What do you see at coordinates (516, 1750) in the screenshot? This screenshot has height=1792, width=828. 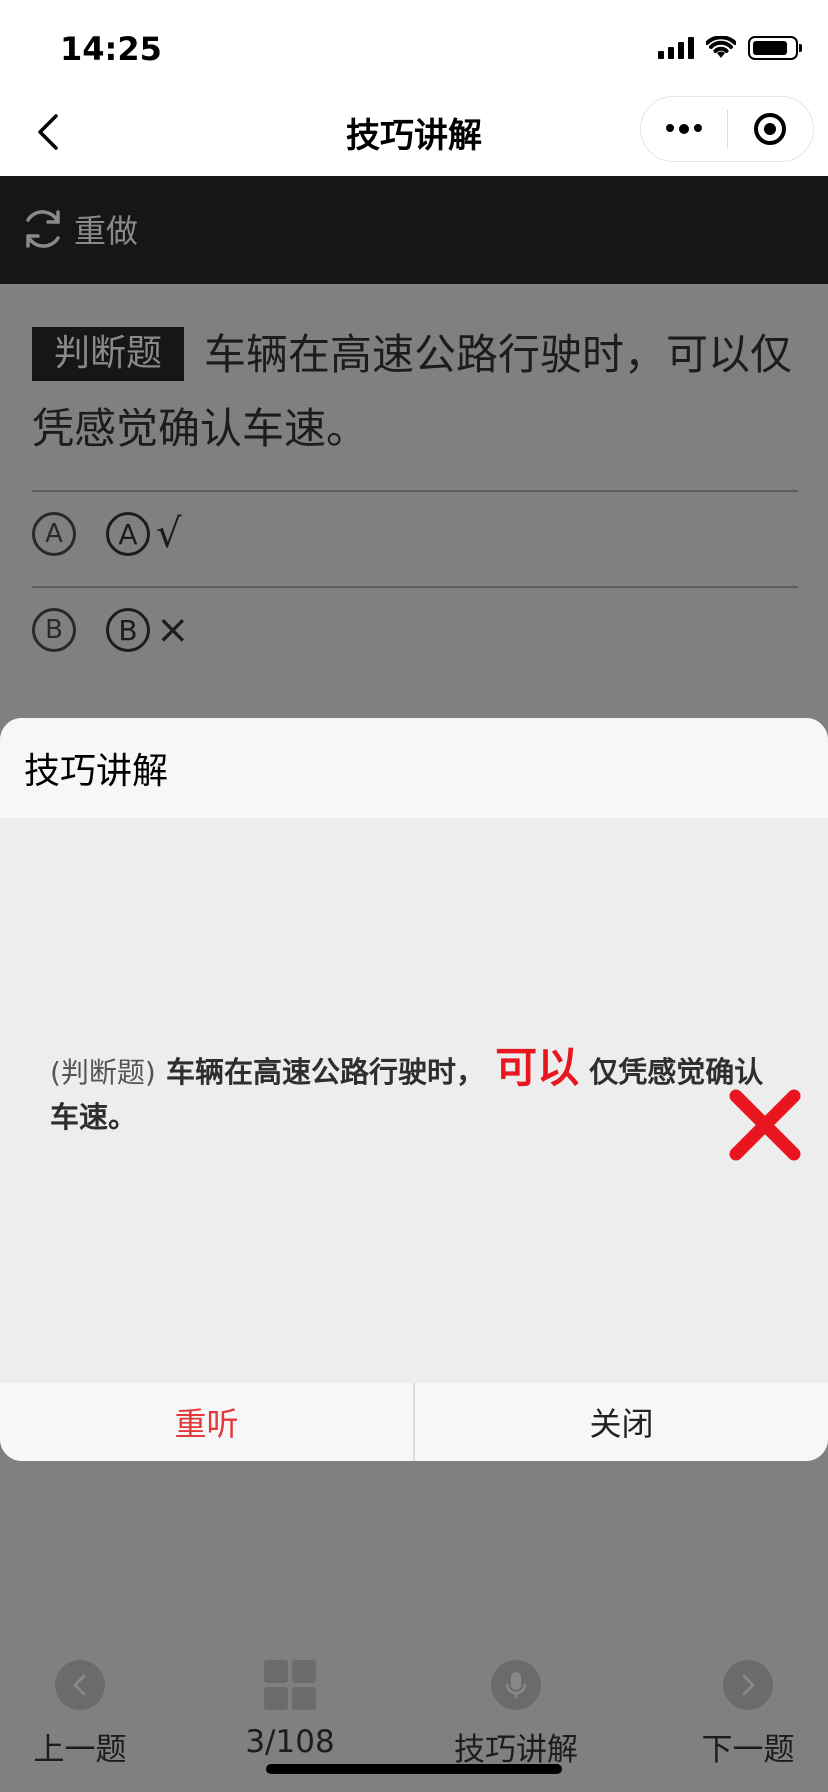 I see `tips-label: 技巧讲解` at bounding box center [516, 1750].